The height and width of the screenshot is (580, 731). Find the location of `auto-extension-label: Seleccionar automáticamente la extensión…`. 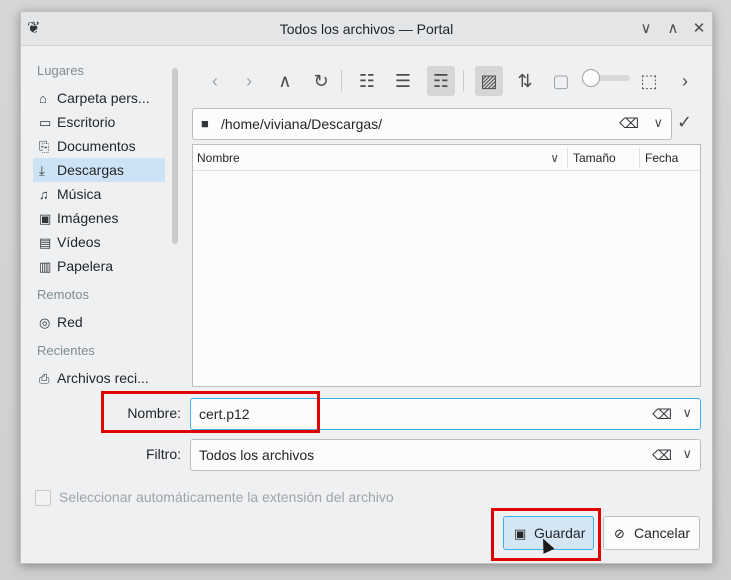

auto-extension-label: Seleccionar automáticamente la extensión… is located at coordinates (226, 497).